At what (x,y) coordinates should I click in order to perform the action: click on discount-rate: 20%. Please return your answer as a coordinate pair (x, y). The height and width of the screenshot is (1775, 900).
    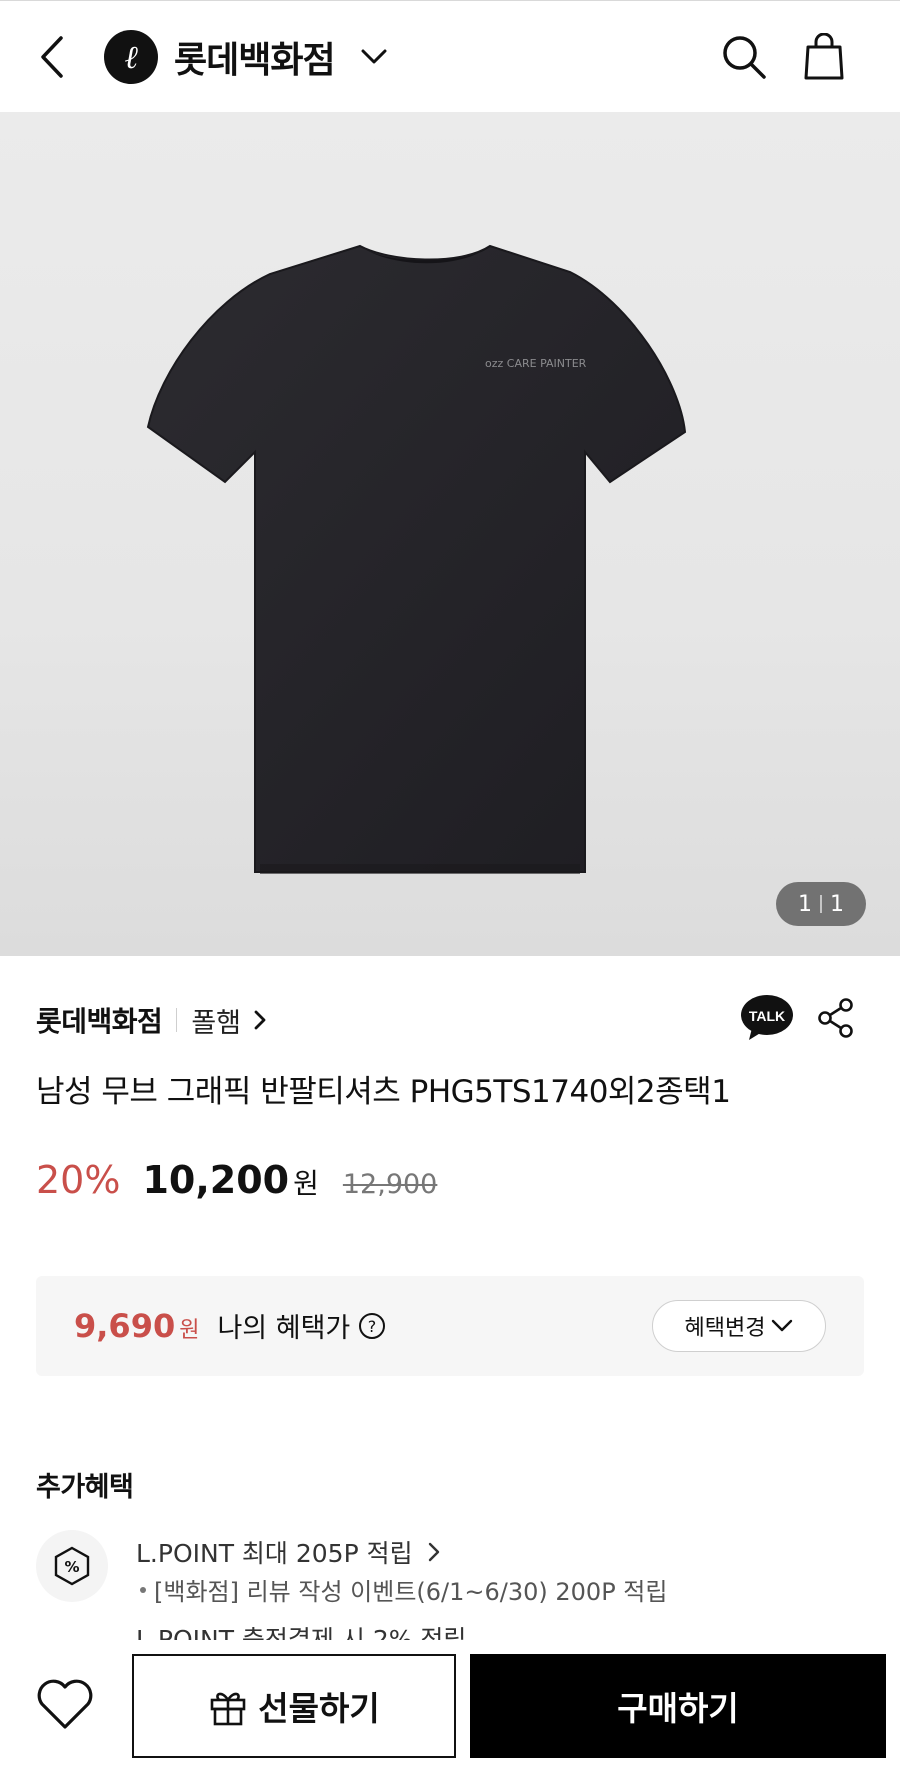
    Looking at the image, I should click on (78, 1180).